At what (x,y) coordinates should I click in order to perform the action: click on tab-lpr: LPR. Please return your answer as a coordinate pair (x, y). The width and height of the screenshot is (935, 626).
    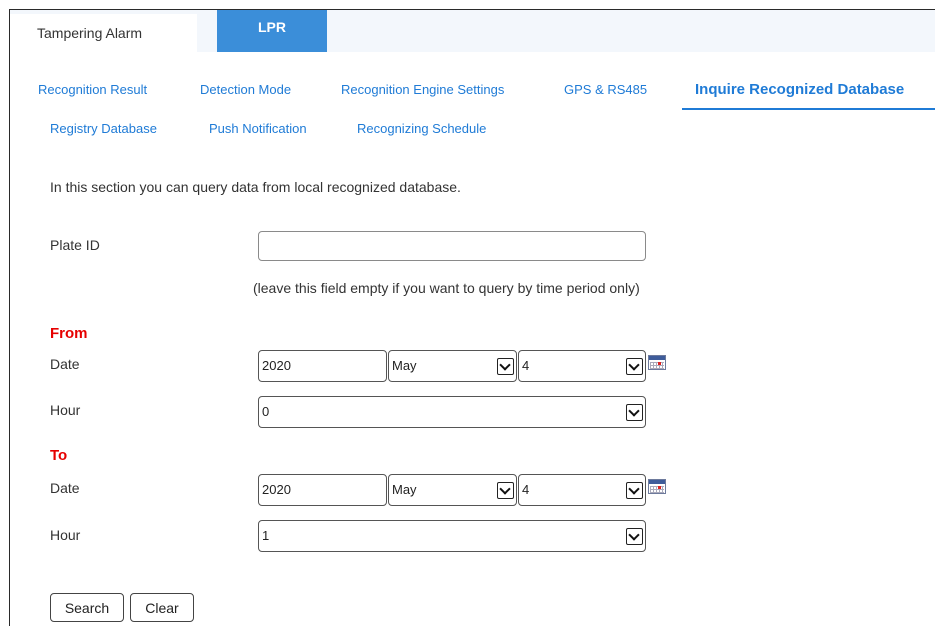
    Looking at the image, I should click on (272, 31).